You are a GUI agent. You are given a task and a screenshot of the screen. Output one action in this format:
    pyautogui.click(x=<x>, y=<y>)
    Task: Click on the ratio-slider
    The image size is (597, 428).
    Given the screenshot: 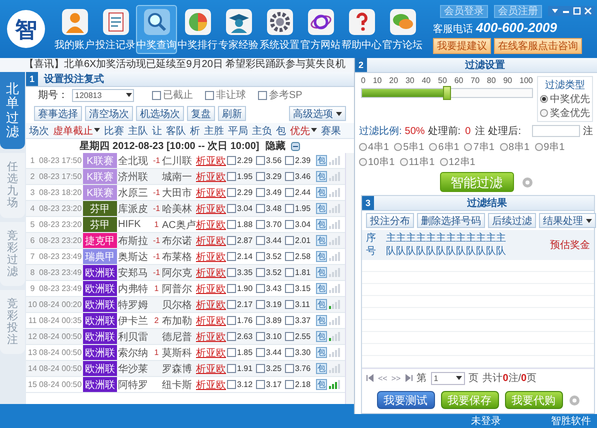 What is the action you would take?
    pyautogui.click(x=447, y=93)
    